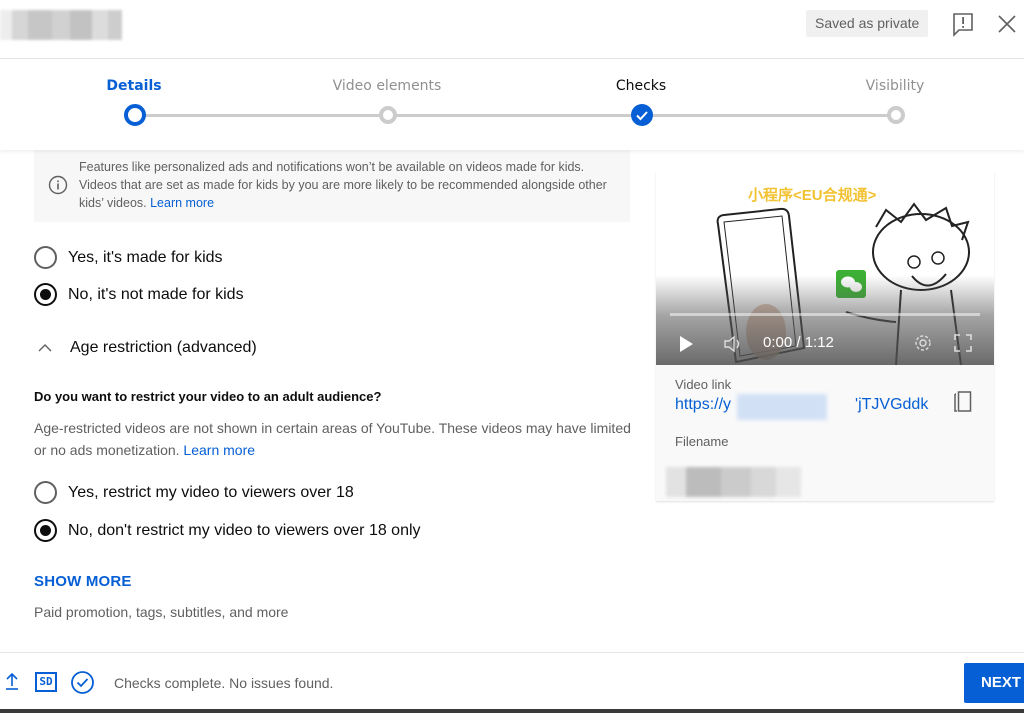 This screenshot has width=1024, height=713. What do you see at coordinates (12, 681) in the screenshot?
I see `upload-icon` at bounding box center [12, 681].